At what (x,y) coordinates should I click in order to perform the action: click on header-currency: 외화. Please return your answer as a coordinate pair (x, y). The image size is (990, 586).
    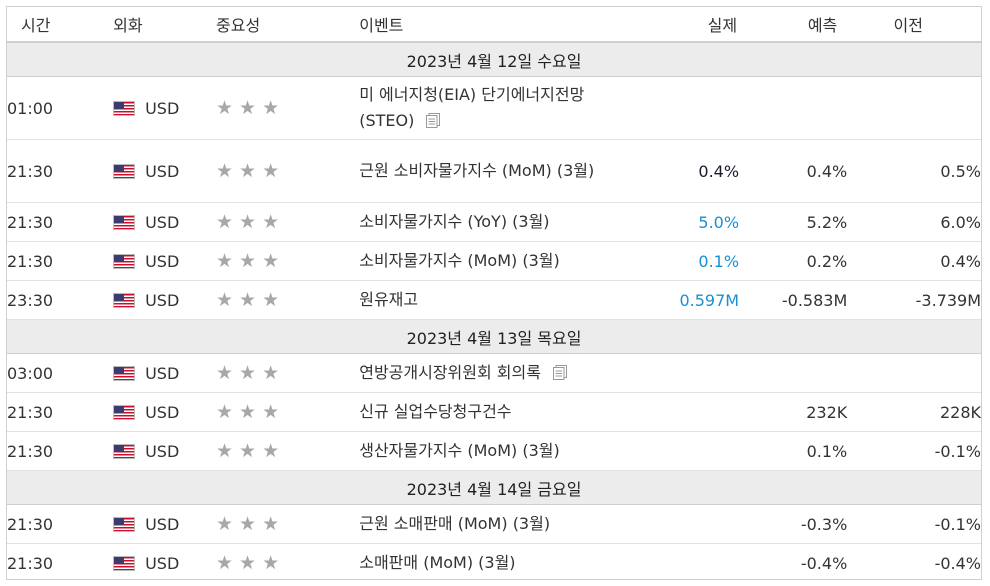
    Looking at the image, I should click on (164, 25).